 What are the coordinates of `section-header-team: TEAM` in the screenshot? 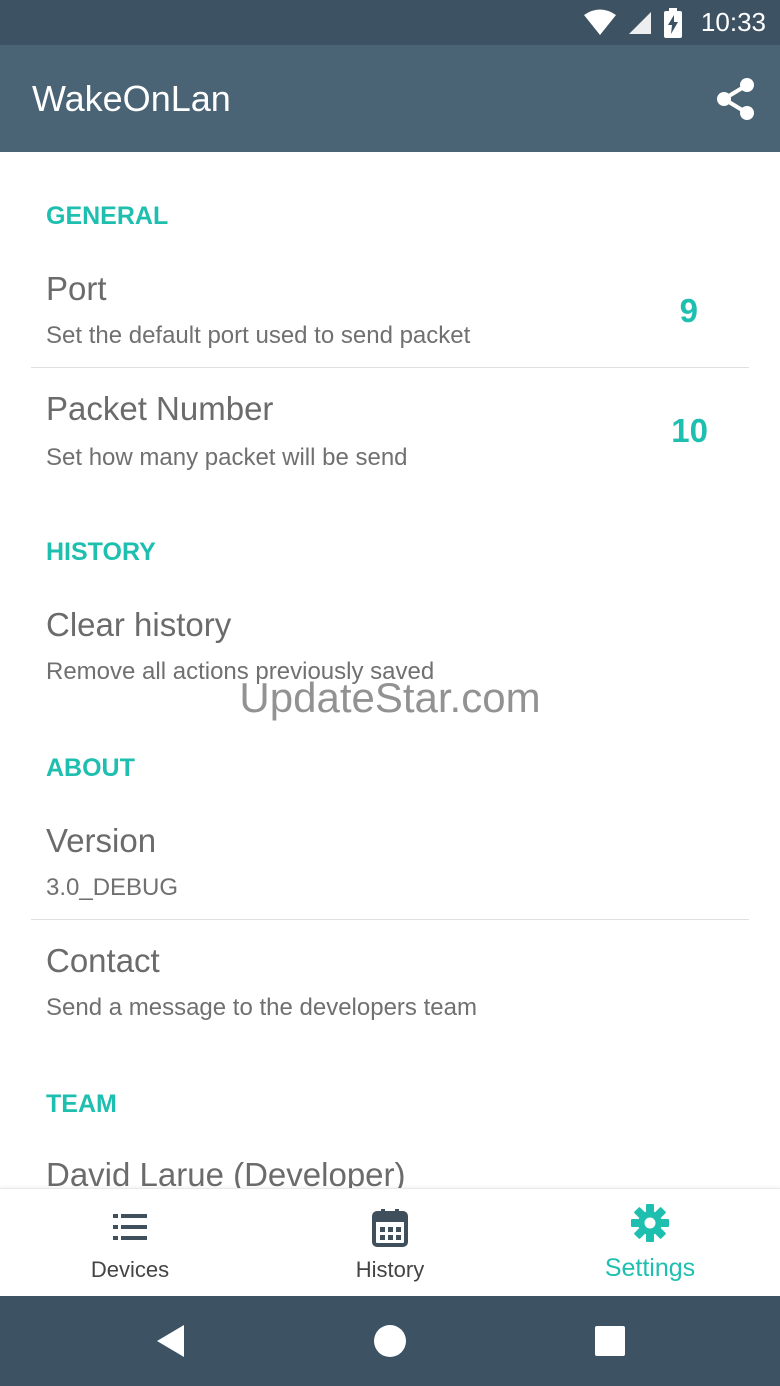 It's located at (81, 1104).